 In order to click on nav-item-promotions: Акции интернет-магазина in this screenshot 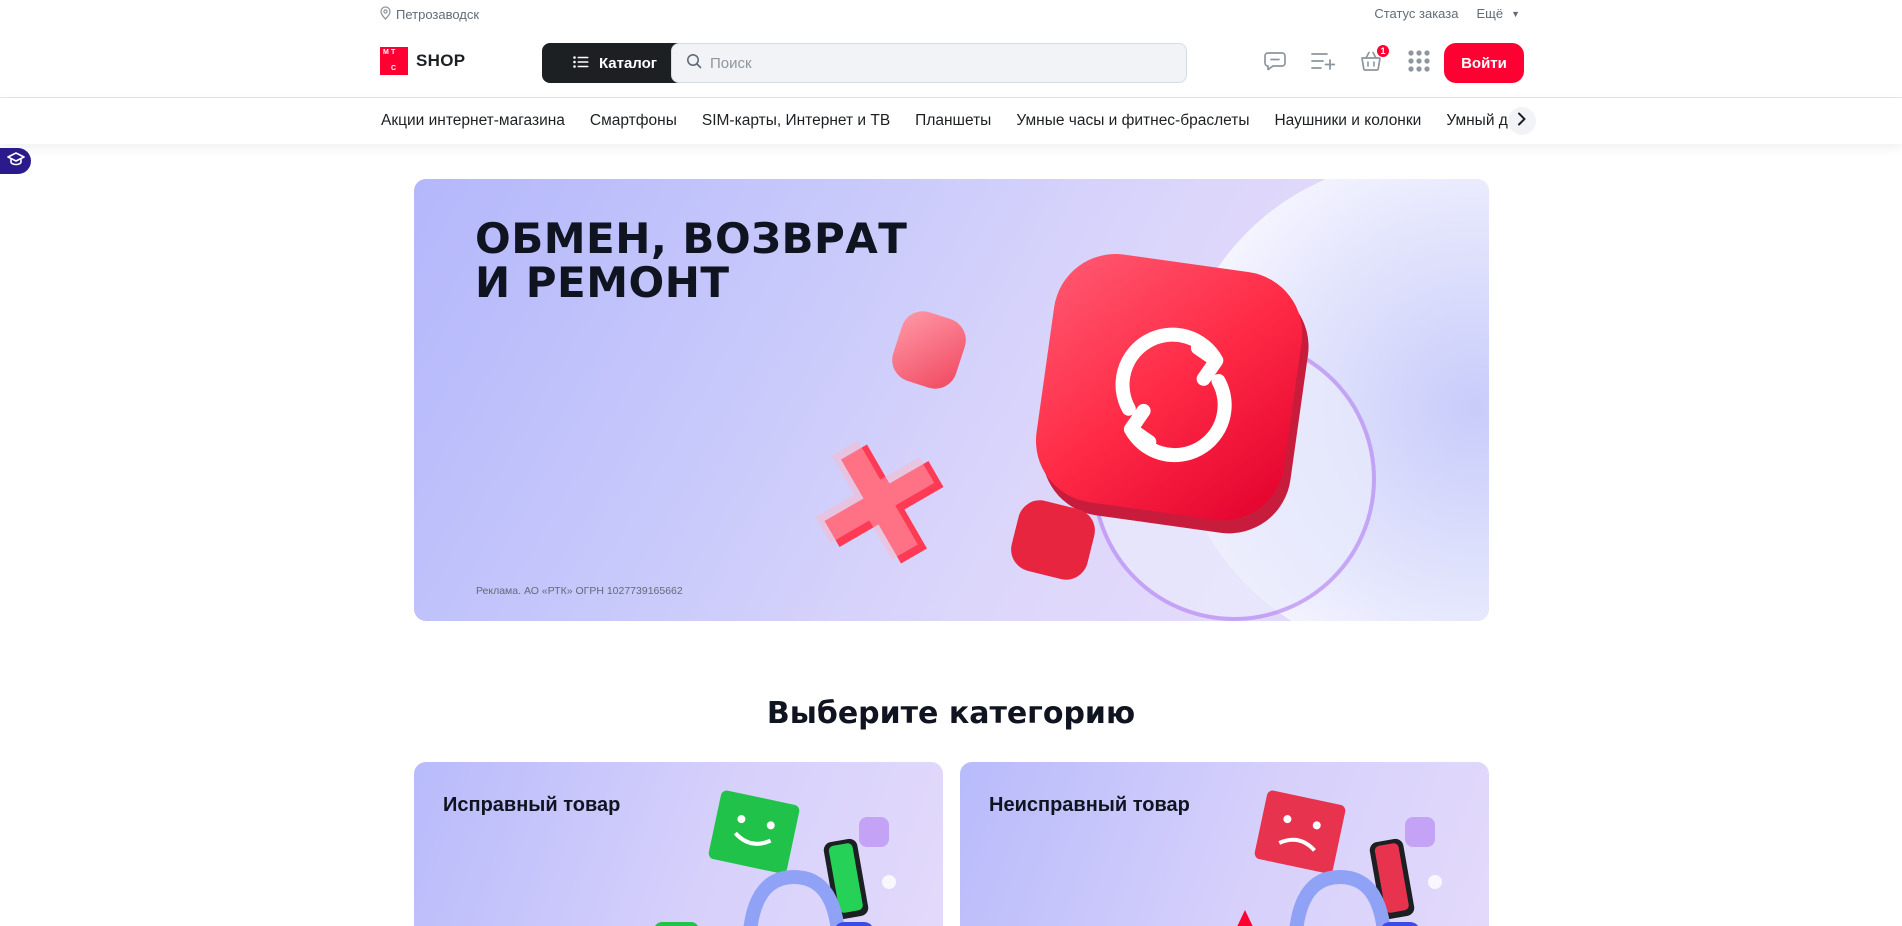, I will do `click(473, 121)`.